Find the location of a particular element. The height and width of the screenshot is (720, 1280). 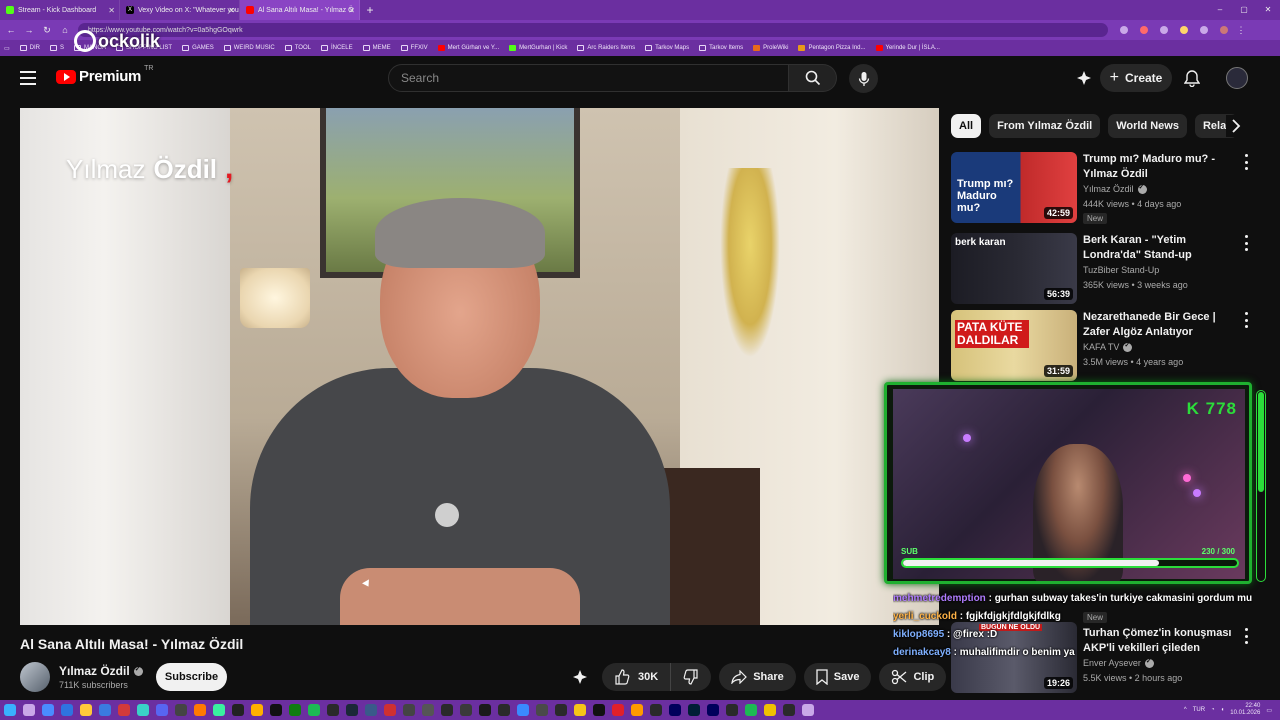

chevron-right-icon is located at coordinates (1236, 126).